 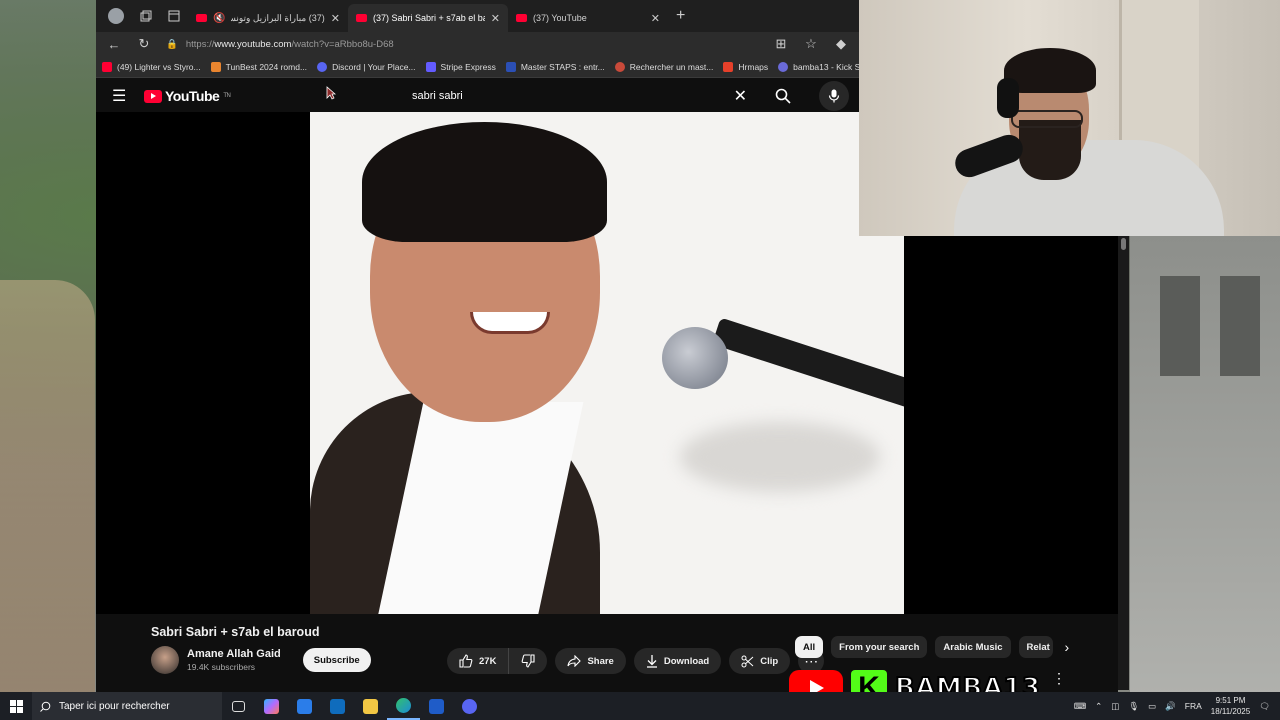 What do you see at coordinates (478, 661) in the screenshot?
I see `like-button: 27K` at bounding box center [478, 661].